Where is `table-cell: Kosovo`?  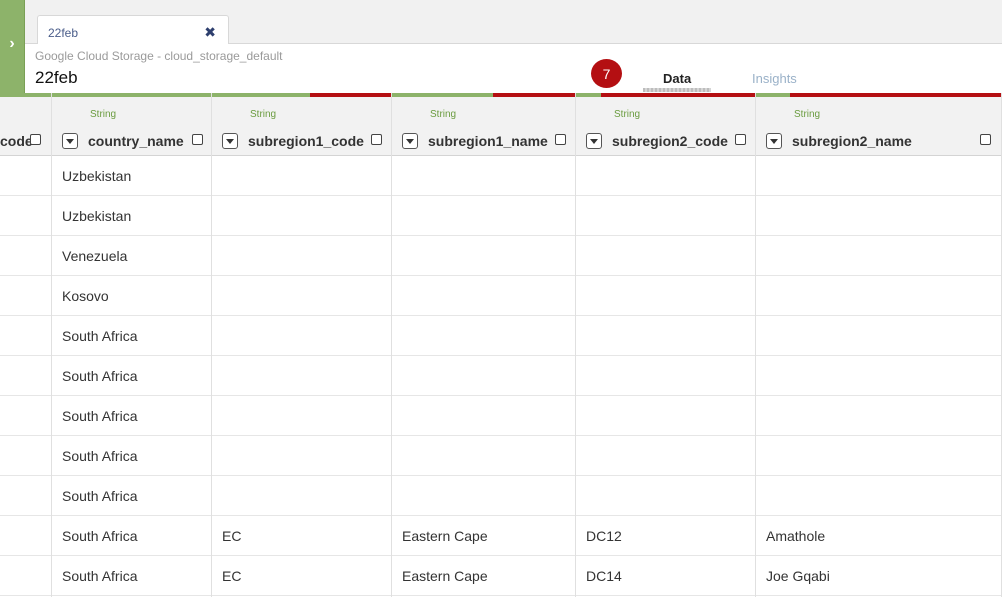
table-cell: Kosovo is located at coordinates (131, 296).